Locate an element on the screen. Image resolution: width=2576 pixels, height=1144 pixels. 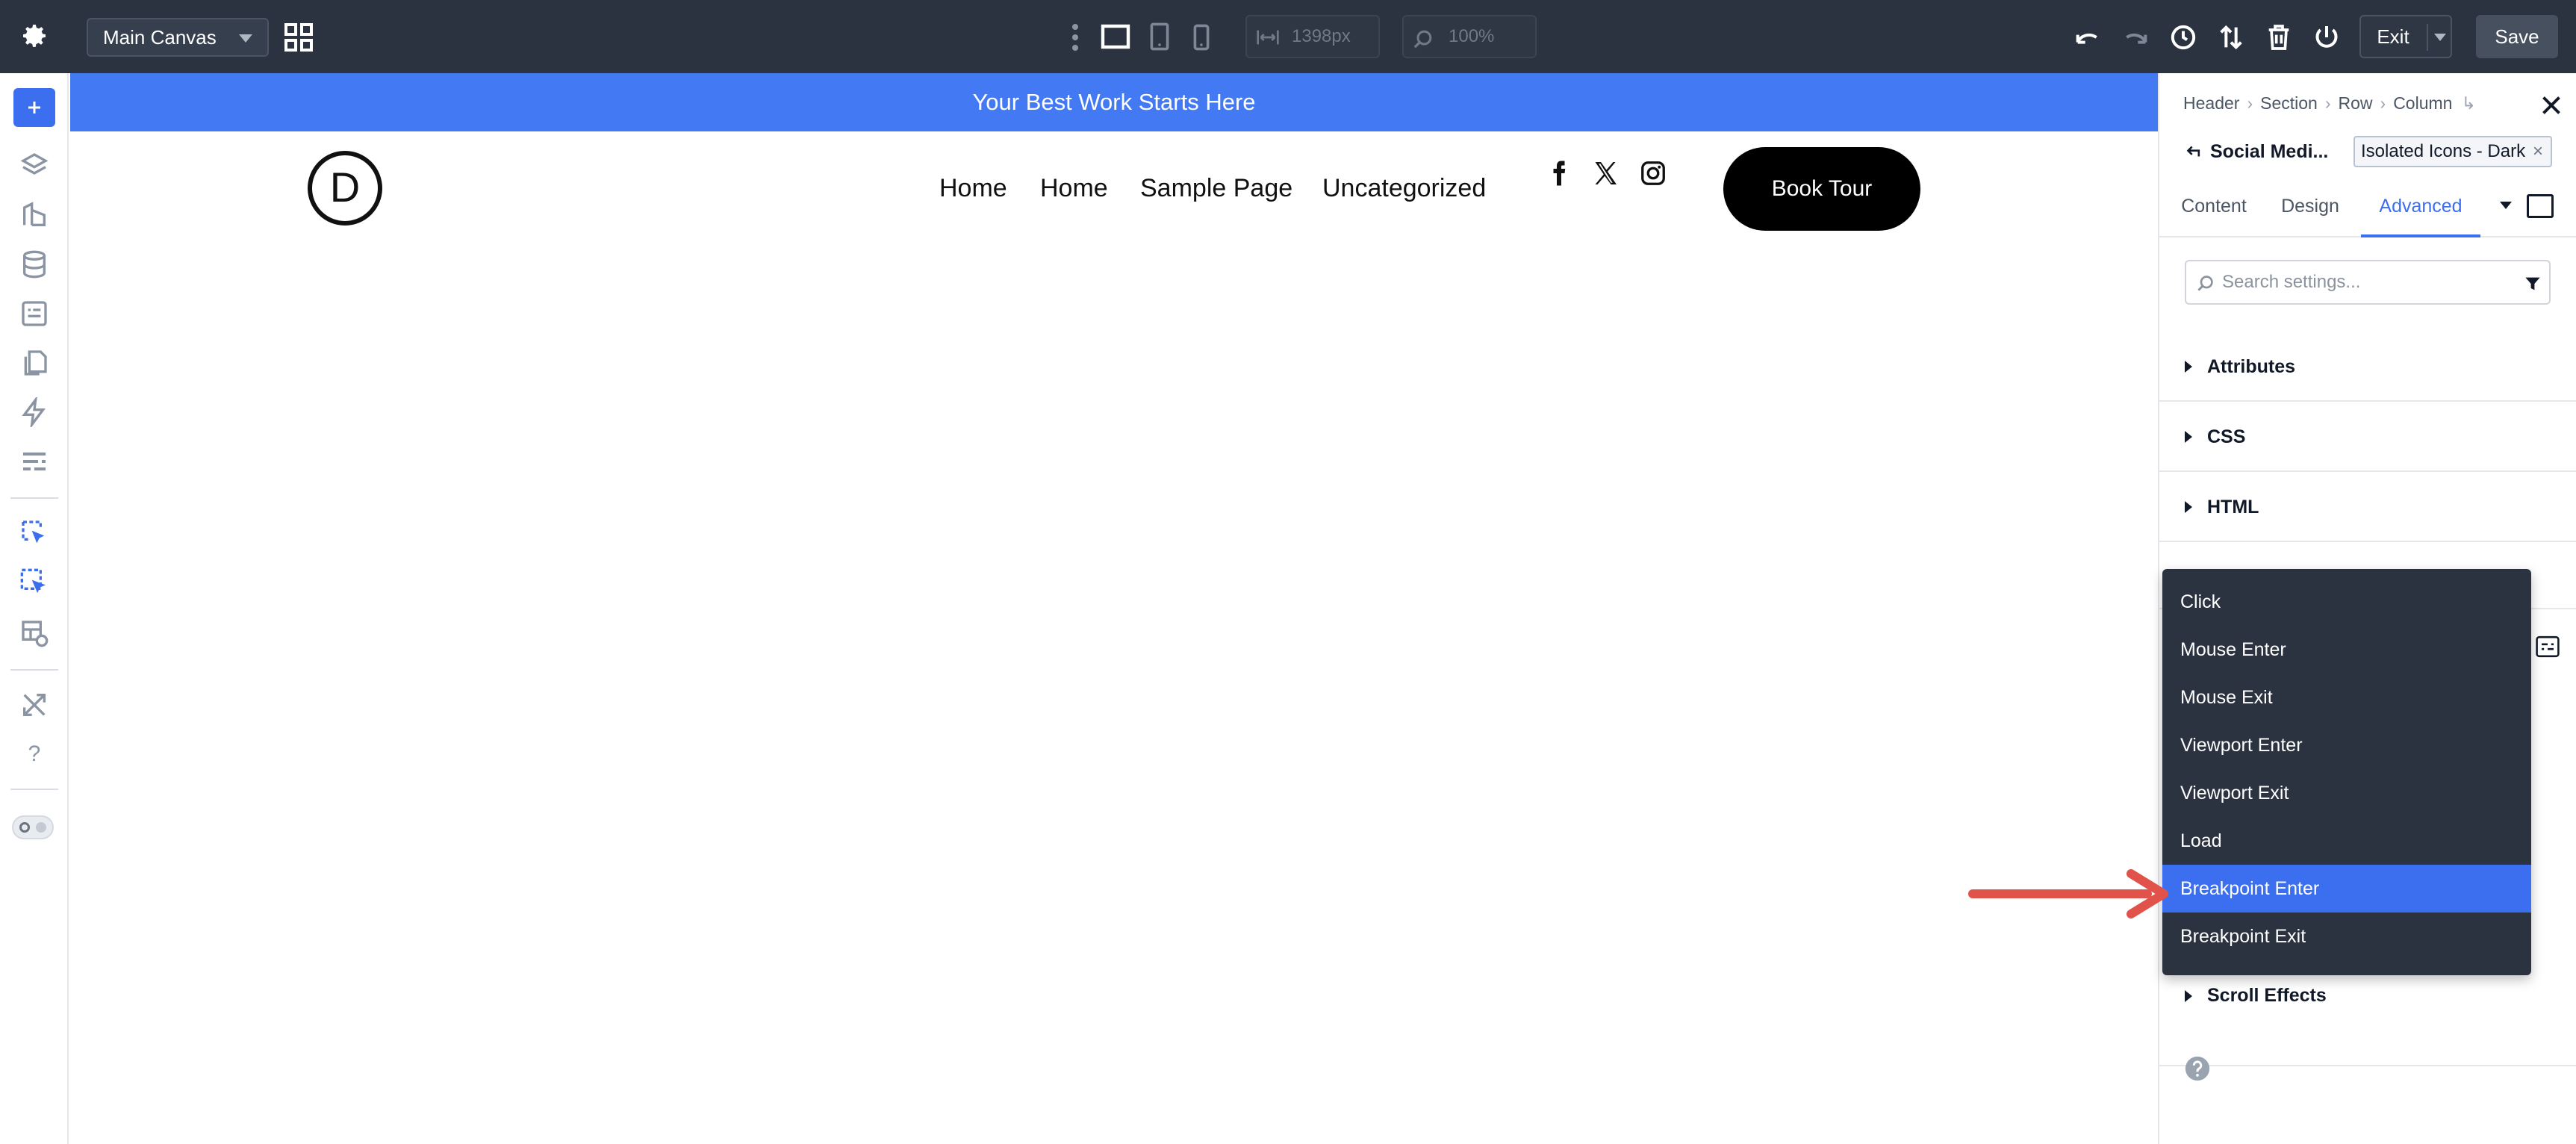
help-icon: ? is located at coordinates (34, 754).